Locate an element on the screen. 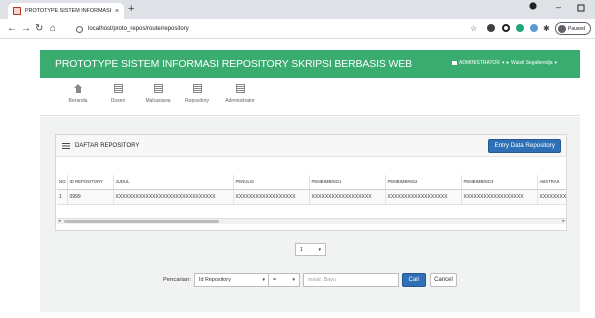 This screenshot has height=318, width=595. maximize-icon is located at coordinates (581, 9).